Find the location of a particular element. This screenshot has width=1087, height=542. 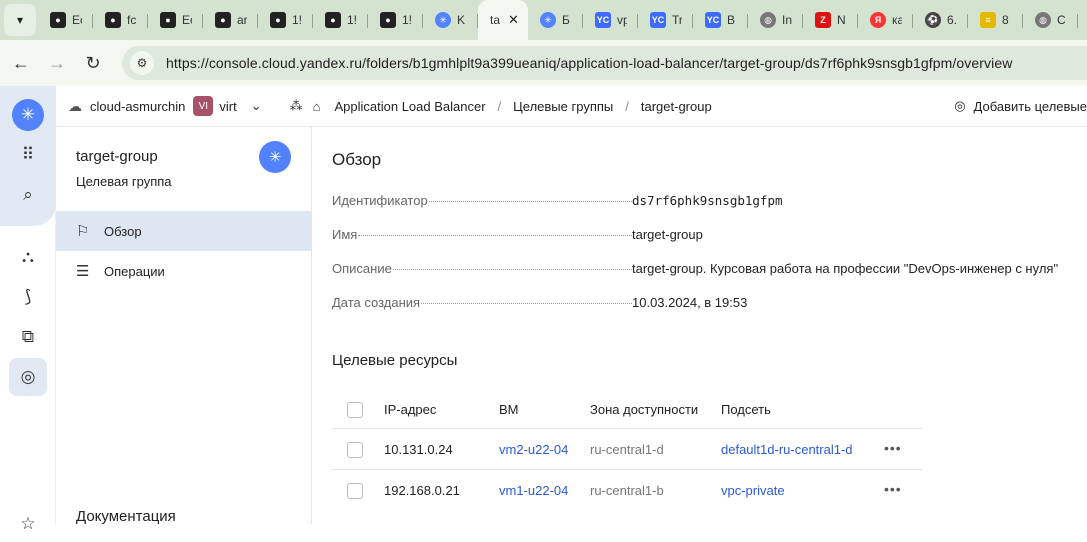

tab-search-button: ▾ is located at coordinates (20, 20).